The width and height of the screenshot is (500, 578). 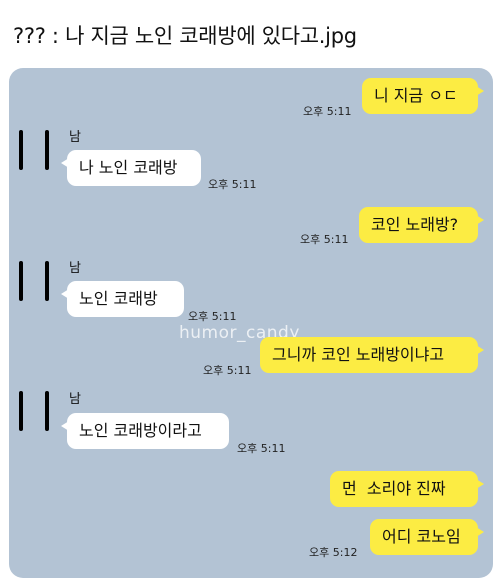 I want to click on message-time: 오후 5:12, so click(x=333, y=552).